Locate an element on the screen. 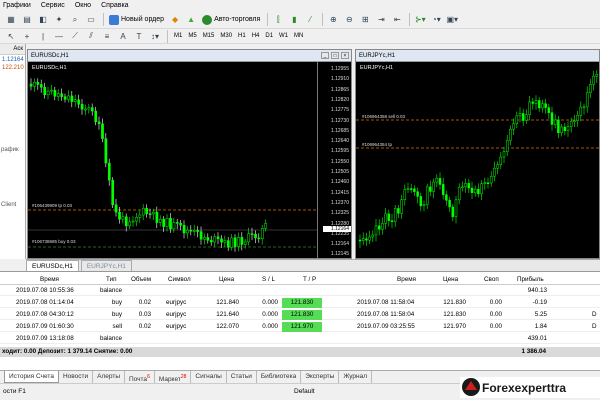 Image resolution: width=600 pixels, height=400 pixels. col-header-volume: Объем is located at coordinates (141, 280).